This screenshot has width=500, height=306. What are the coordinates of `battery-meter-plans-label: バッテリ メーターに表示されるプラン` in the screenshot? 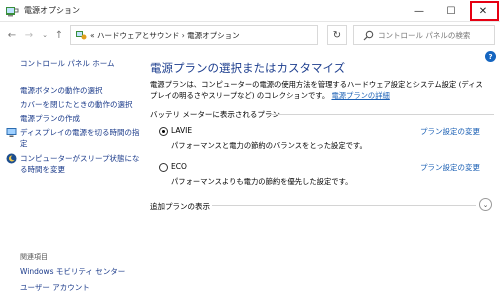 It's located at (215, 114).